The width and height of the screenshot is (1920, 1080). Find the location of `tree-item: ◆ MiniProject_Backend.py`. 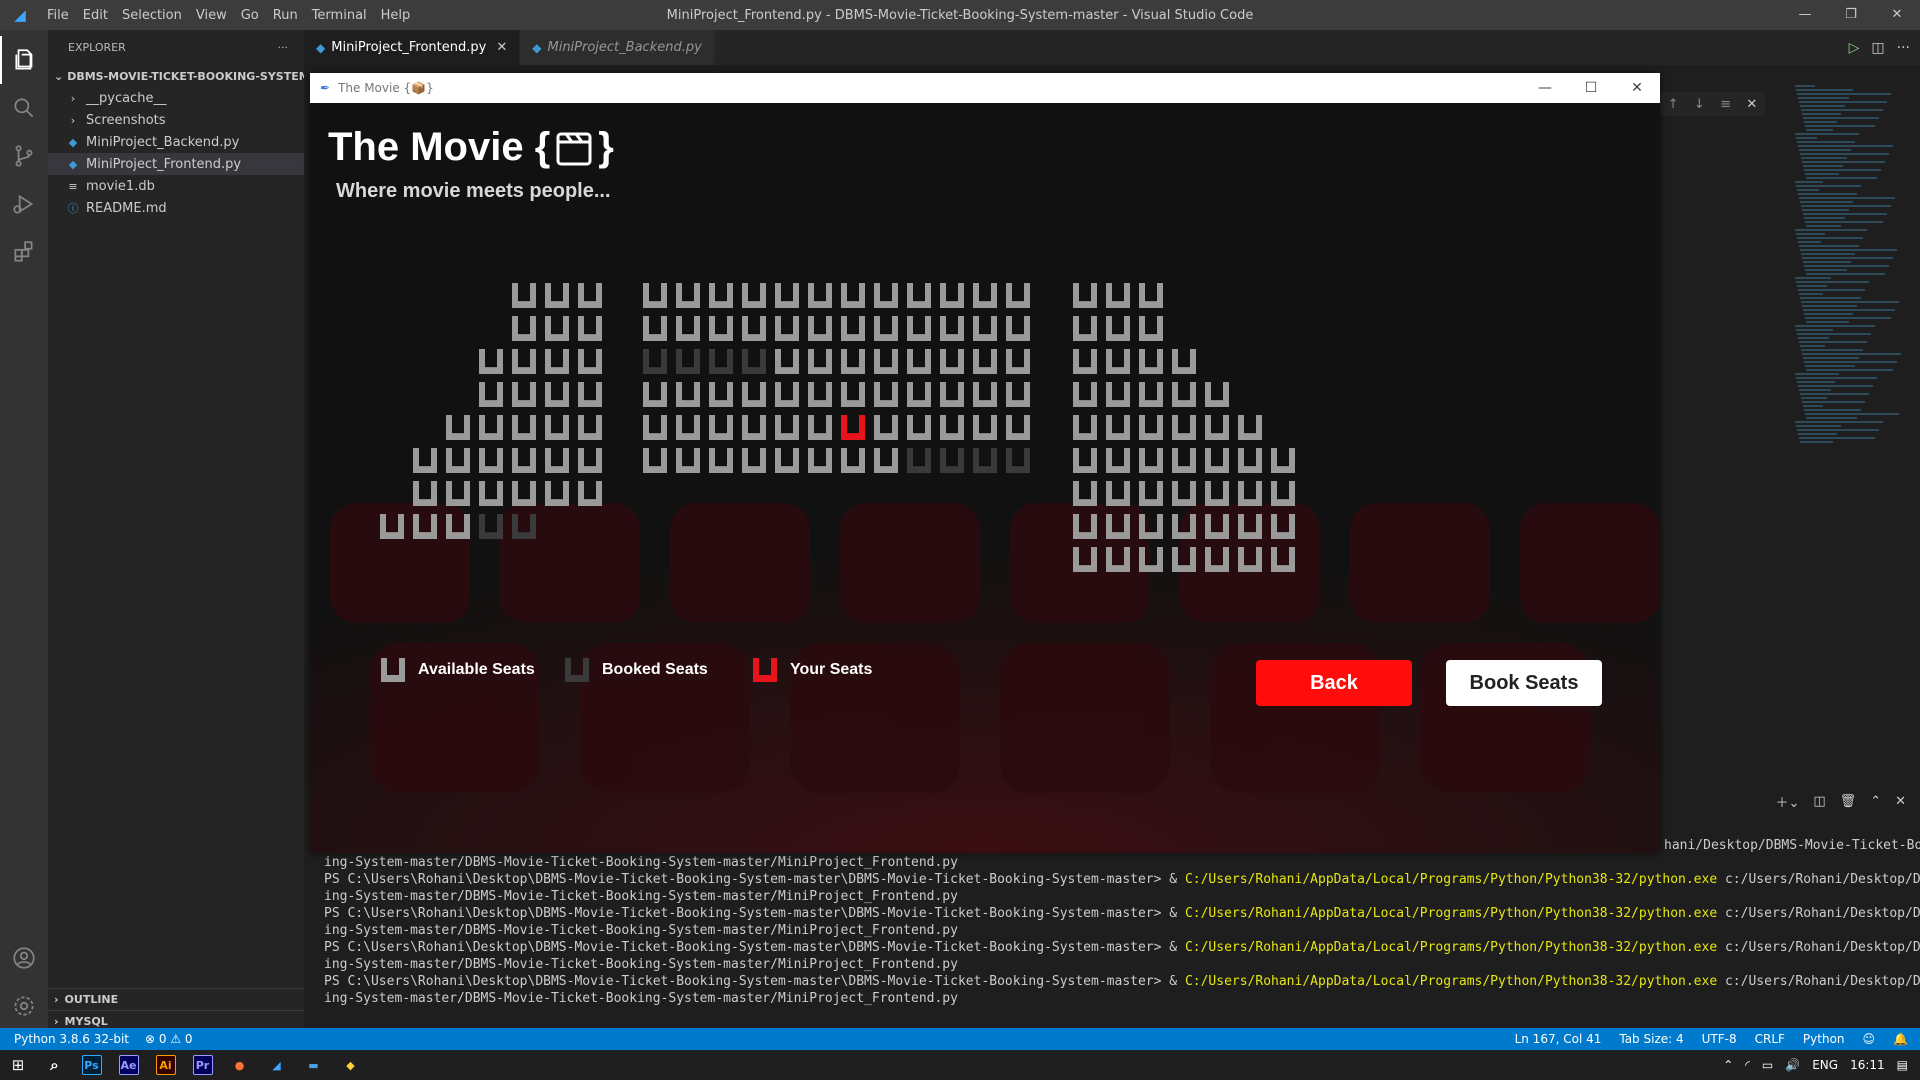

tree-item: ◆ MiniProject_Backend.py is located at coordinates (176, 142).